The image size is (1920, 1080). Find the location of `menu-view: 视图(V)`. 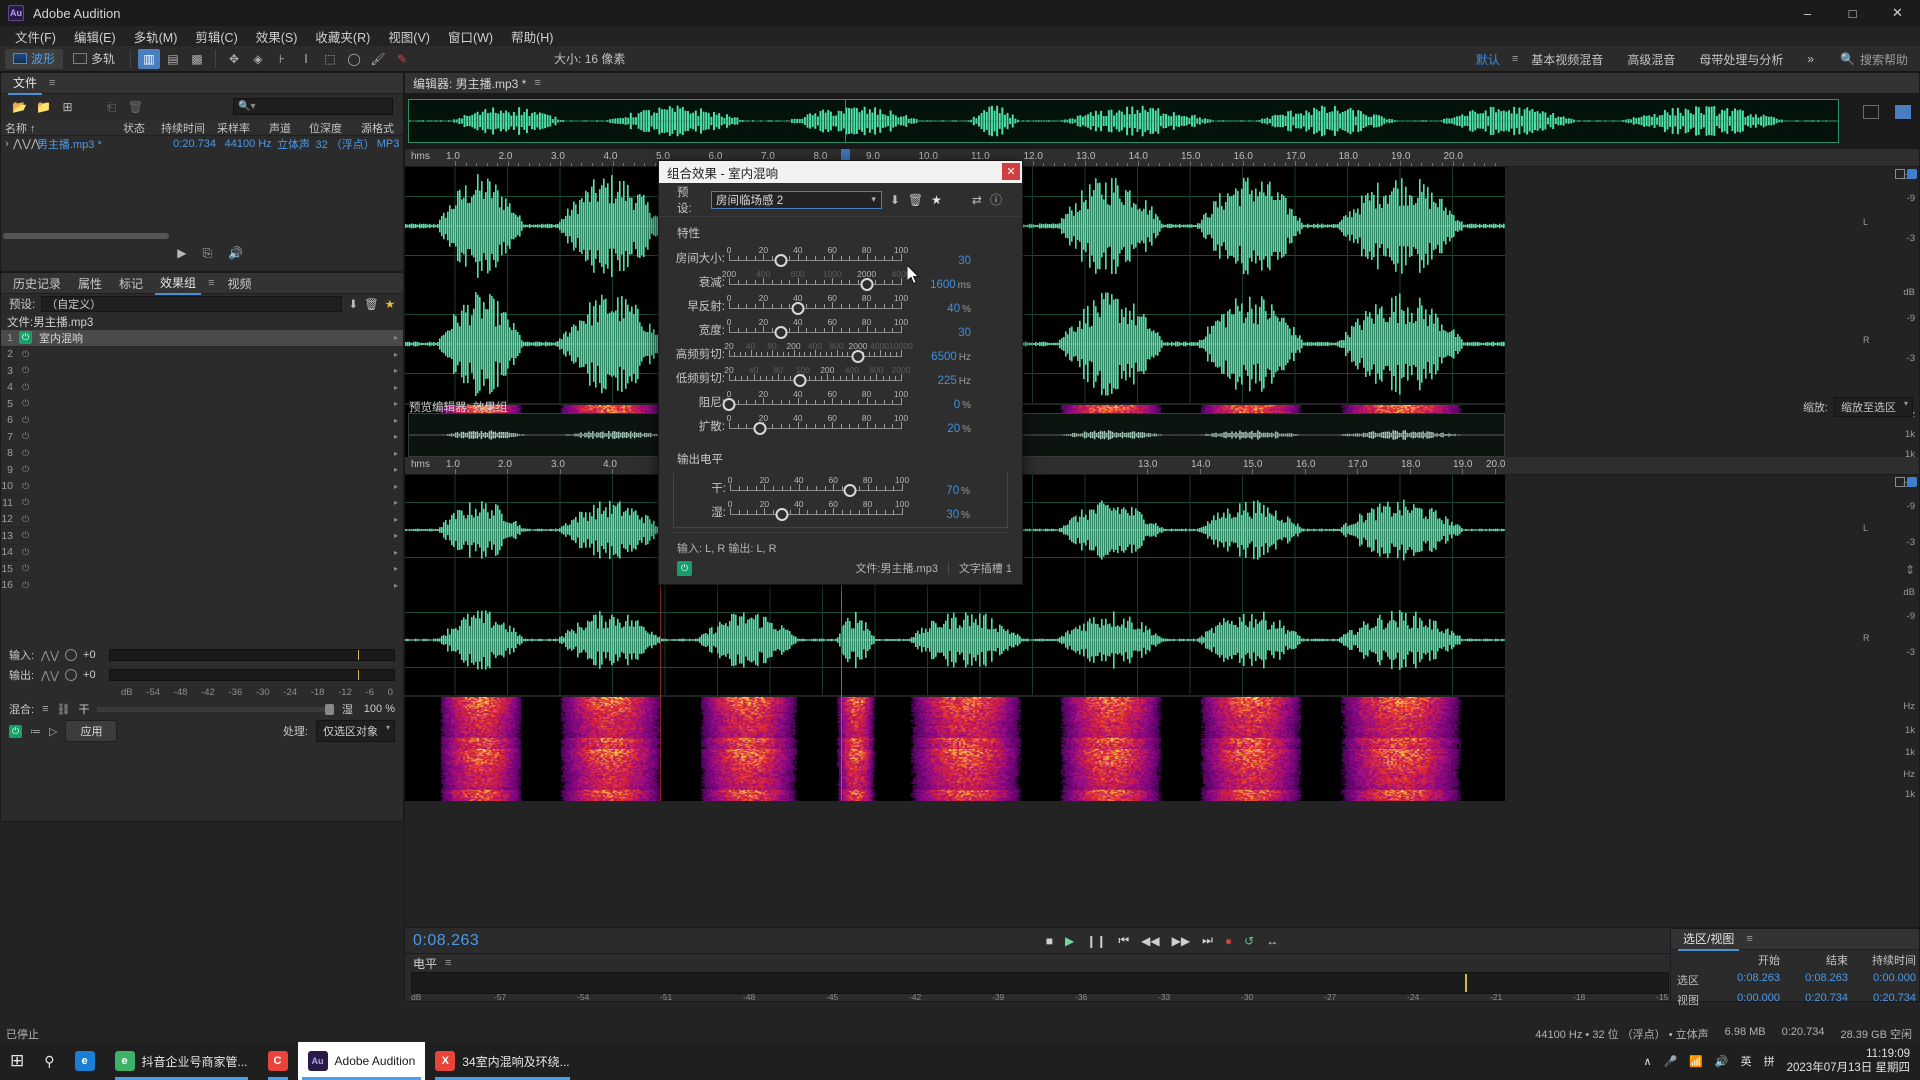

menu-view: 视图(V) is located at coordinates (409, 36).